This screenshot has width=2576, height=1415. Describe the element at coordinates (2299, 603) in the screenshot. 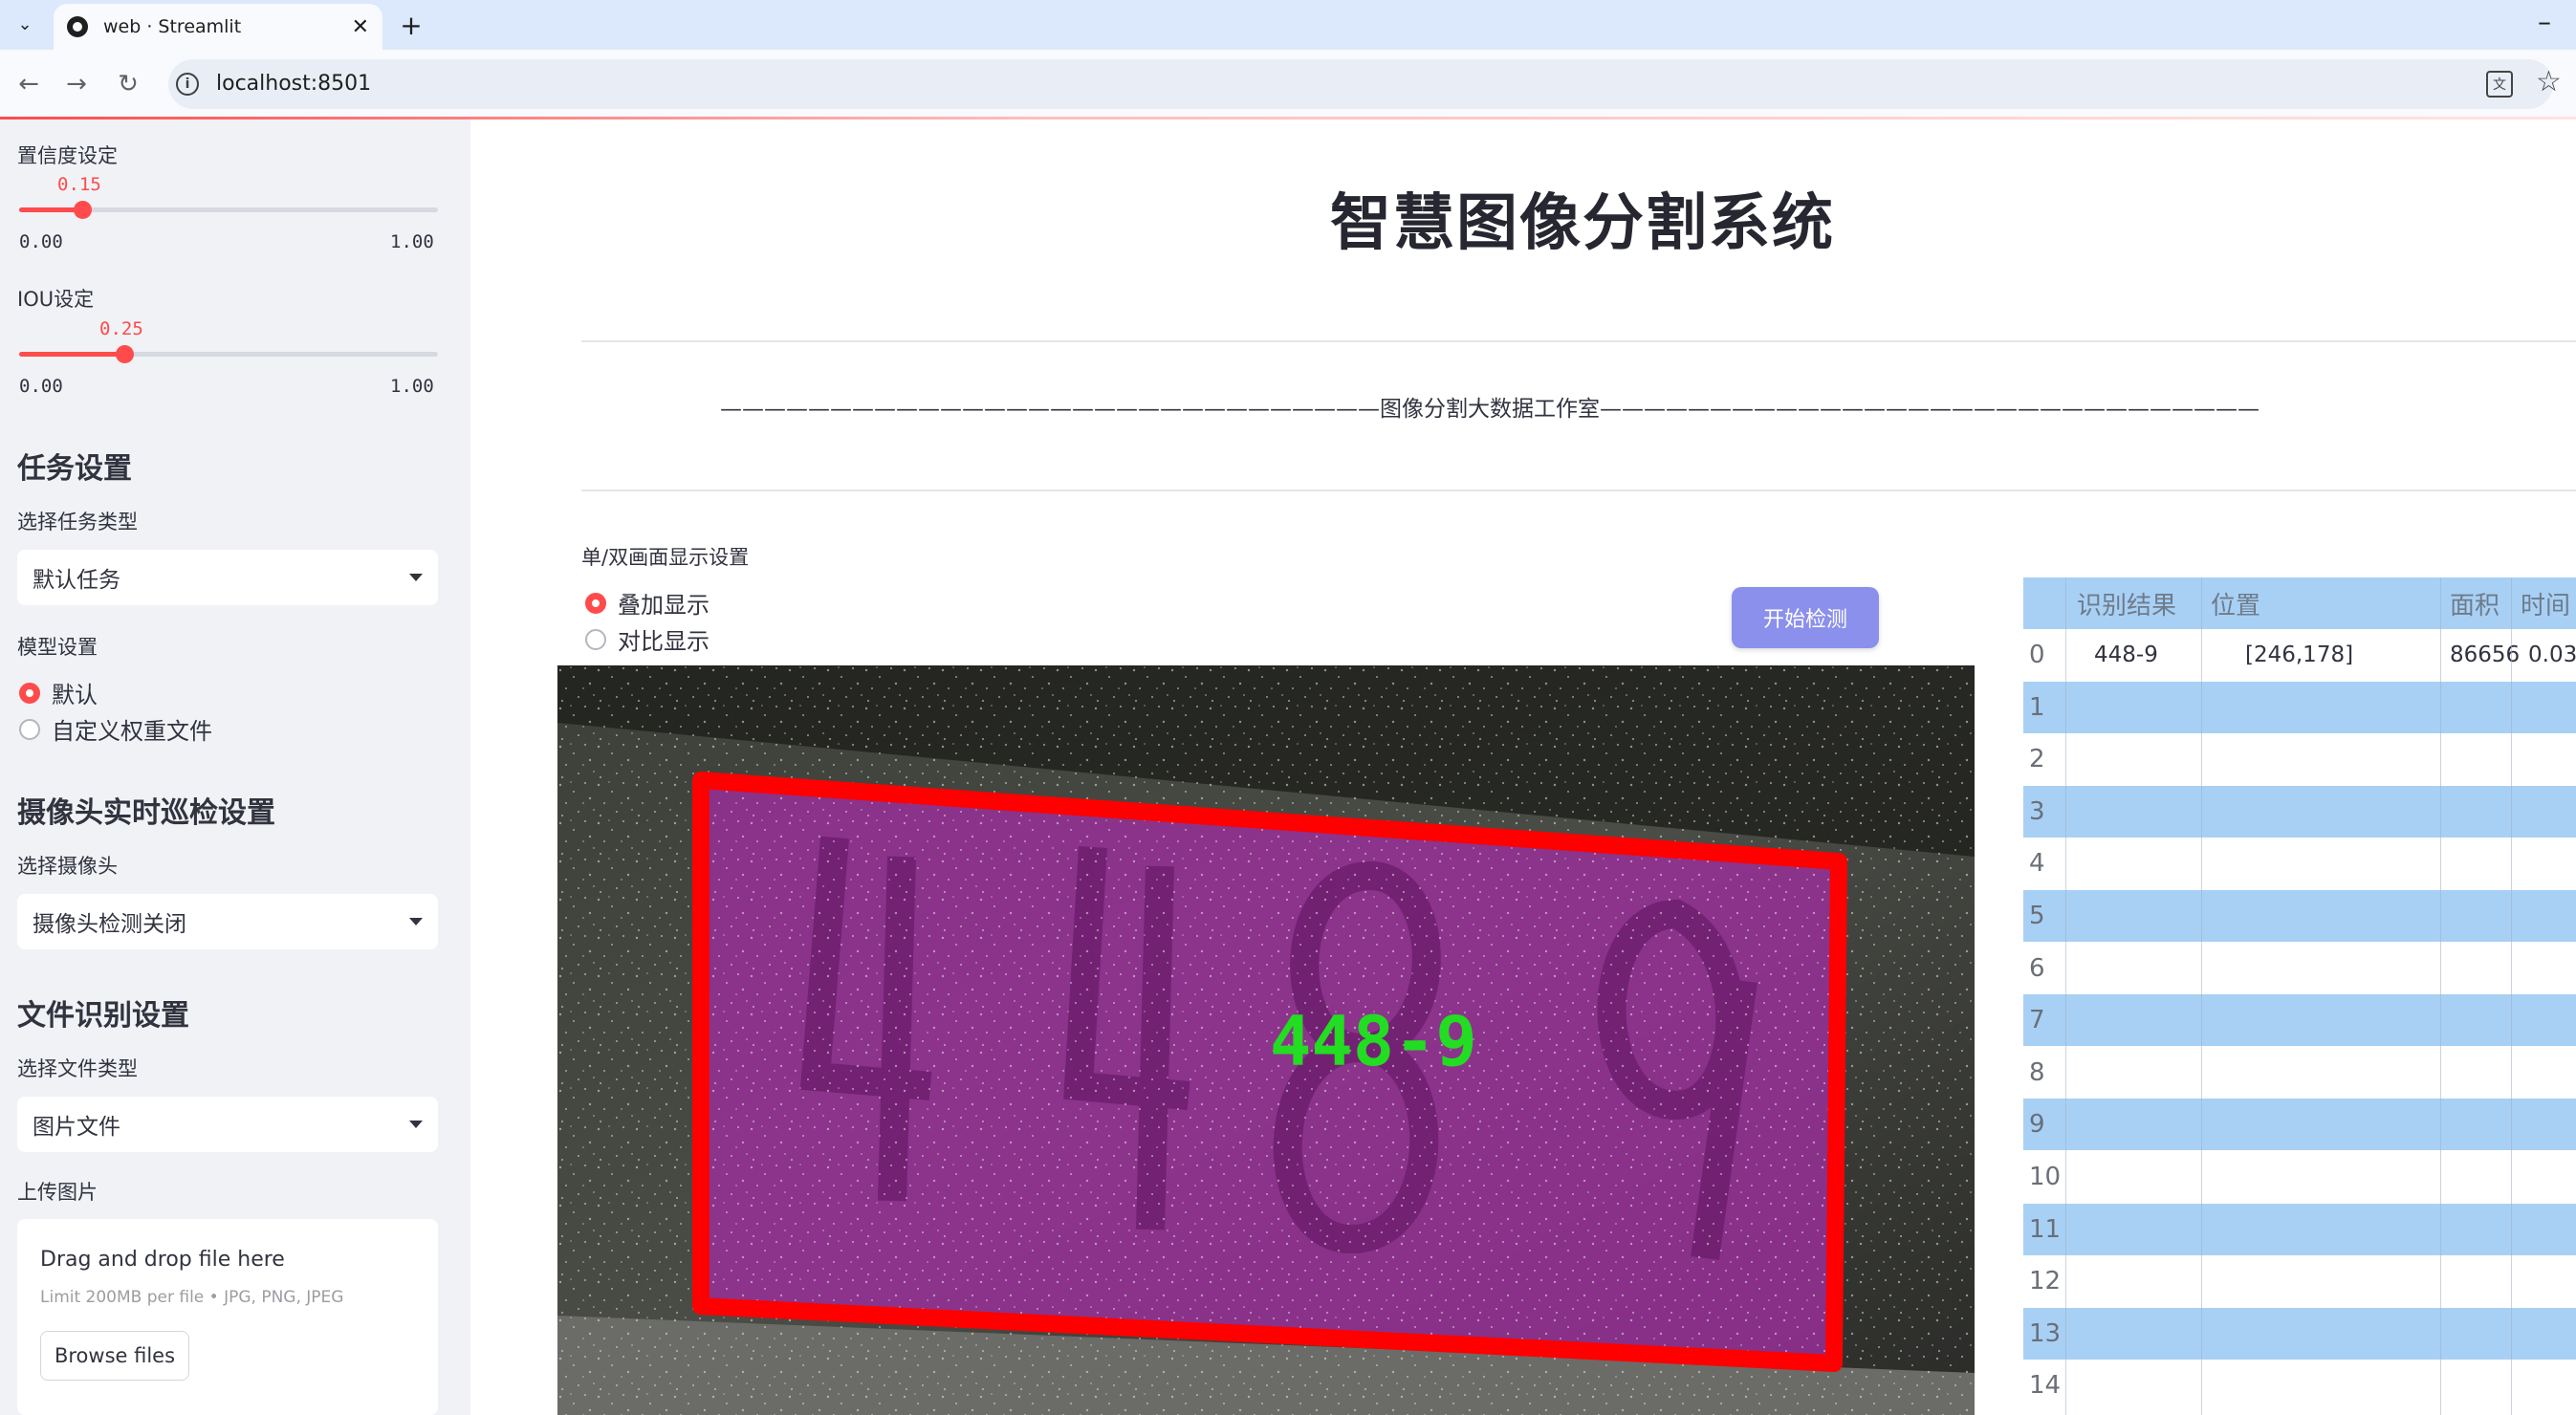

I see `table-header-row: 识别结果 位置 面积 时间` at that location.